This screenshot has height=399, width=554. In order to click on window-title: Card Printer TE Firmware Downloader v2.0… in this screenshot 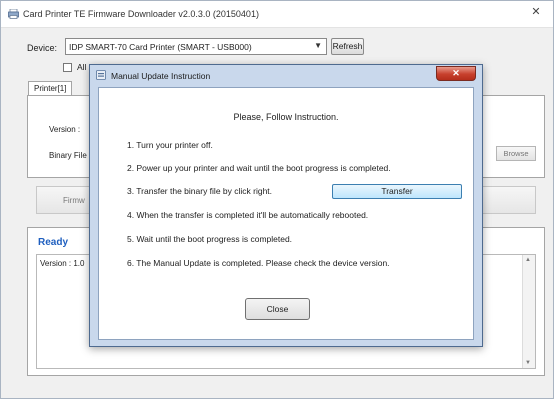, I will do `click(141, 14)`.